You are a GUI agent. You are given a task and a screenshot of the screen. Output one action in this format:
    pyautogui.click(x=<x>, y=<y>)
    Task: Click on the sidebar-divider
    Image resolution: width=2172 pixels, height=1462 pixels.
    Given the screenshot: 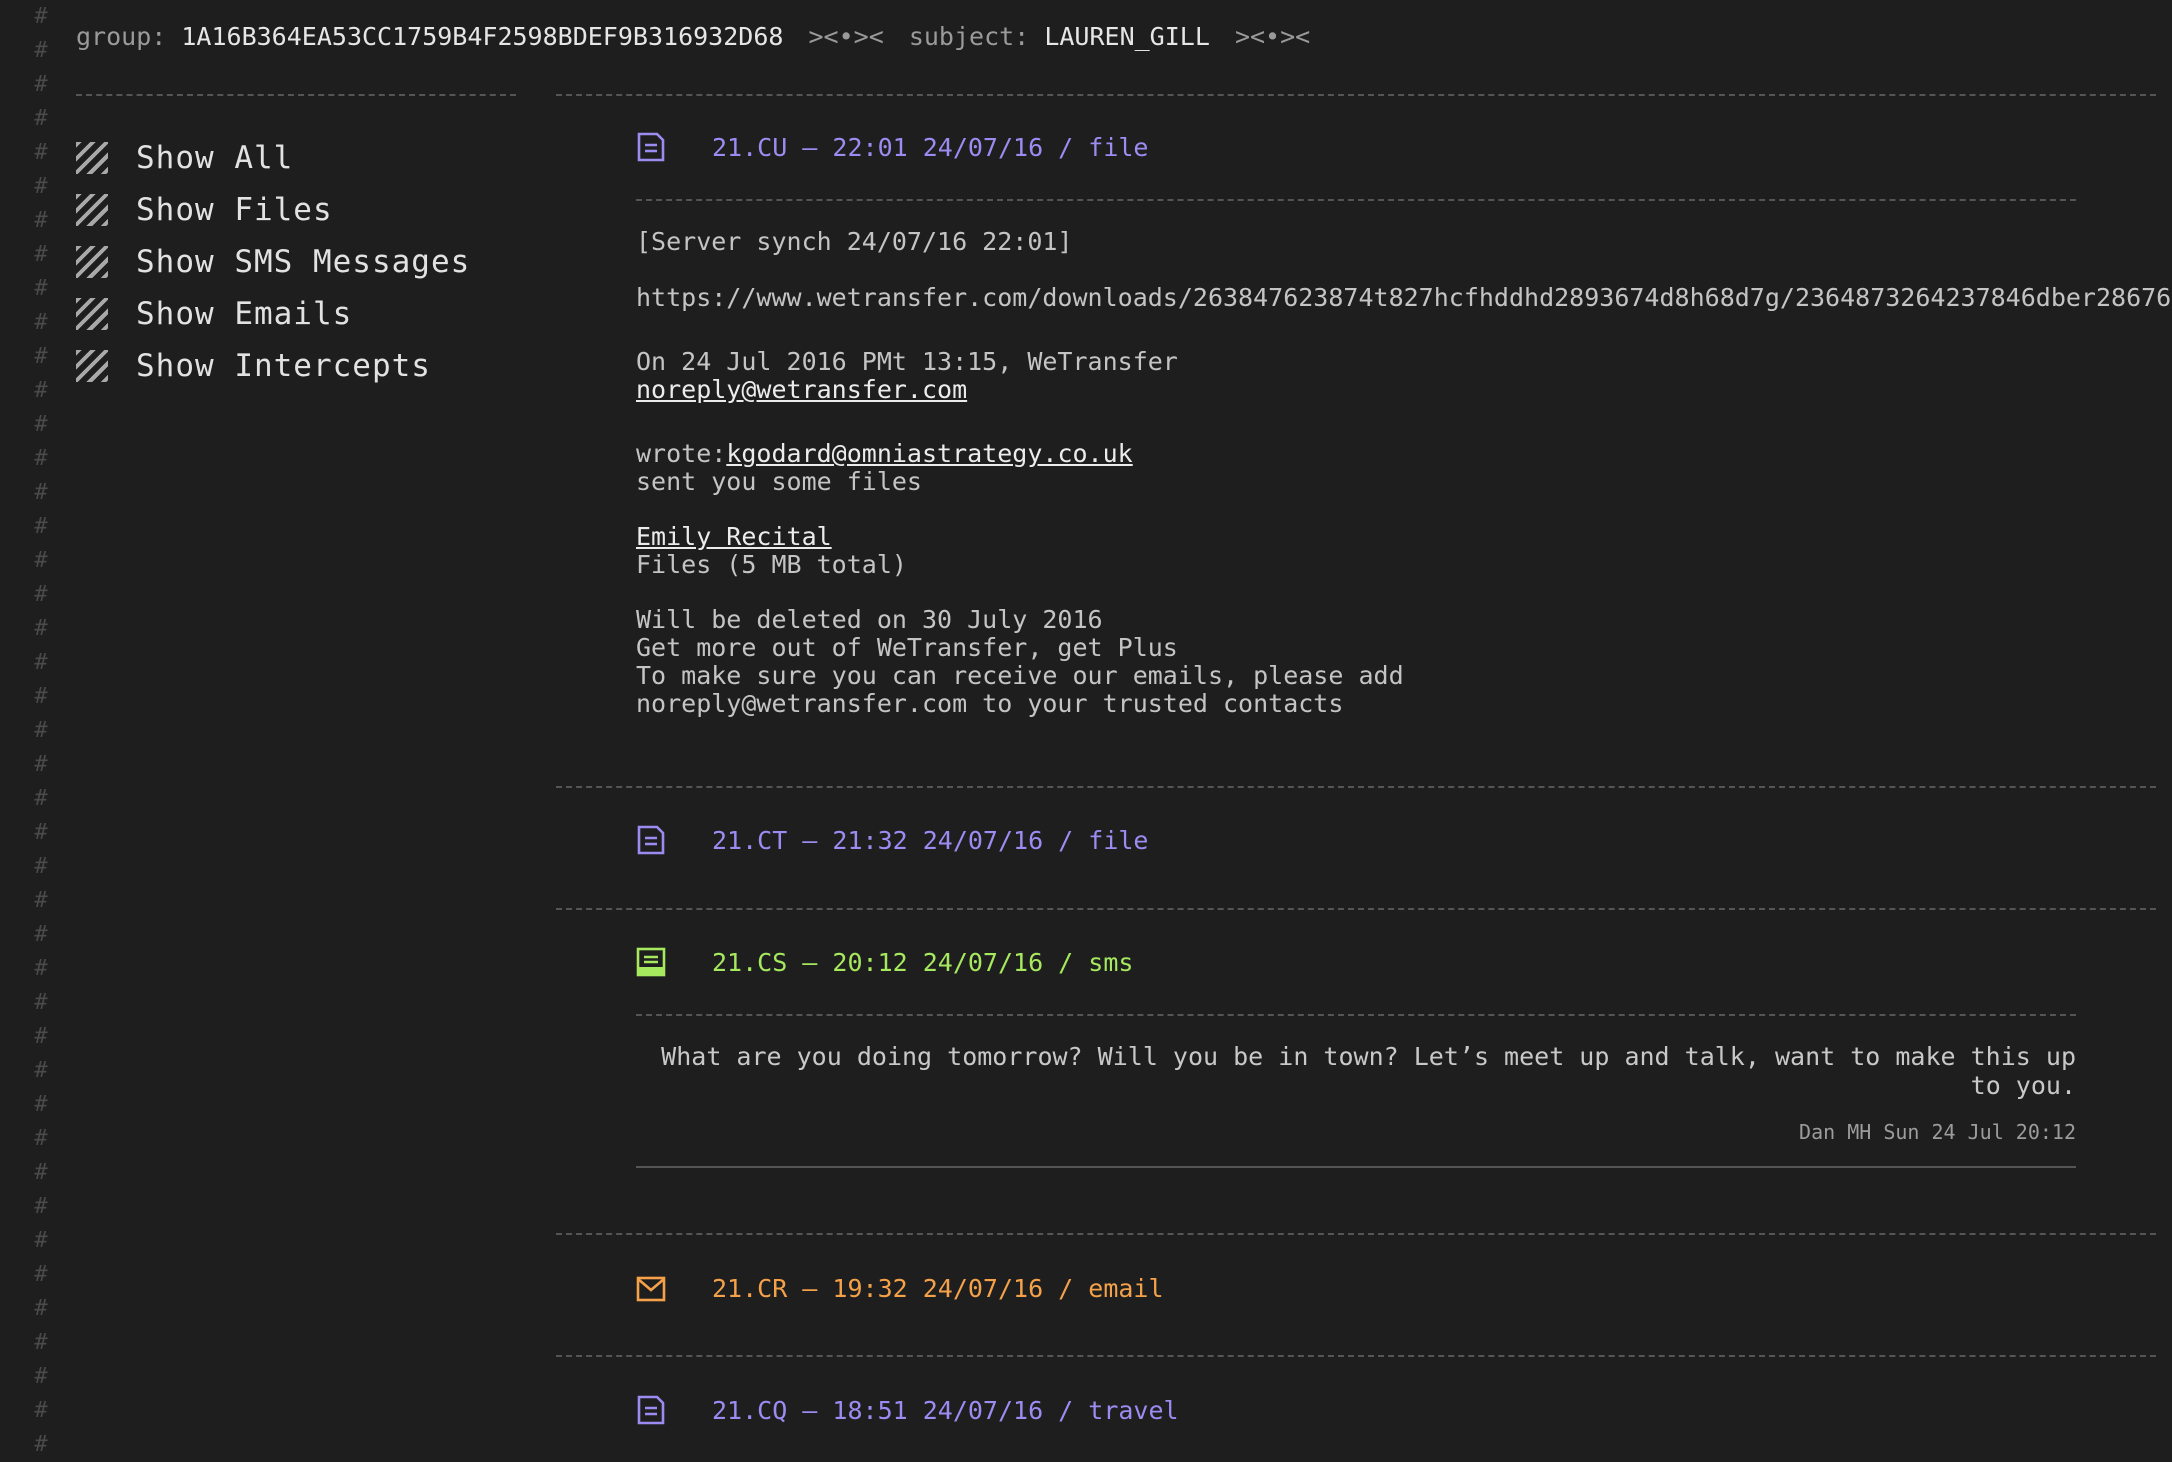 What is the action you would take?
    pyautogui.click(x=296, y=95)
    